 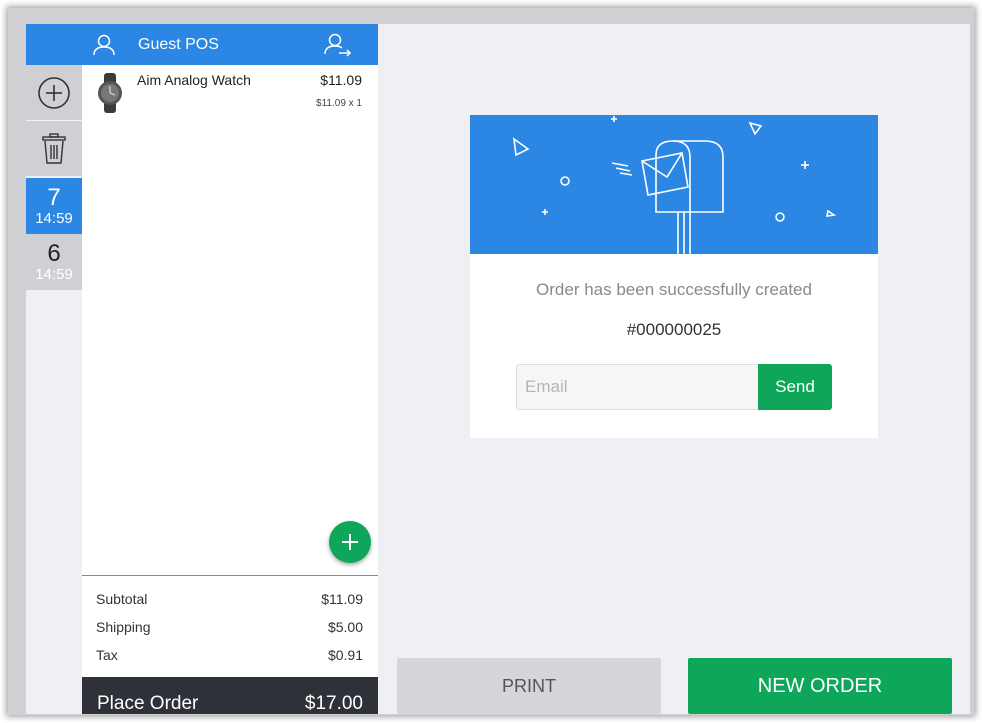 I want to click on mailbox-icon, so click(x=674, y=185).